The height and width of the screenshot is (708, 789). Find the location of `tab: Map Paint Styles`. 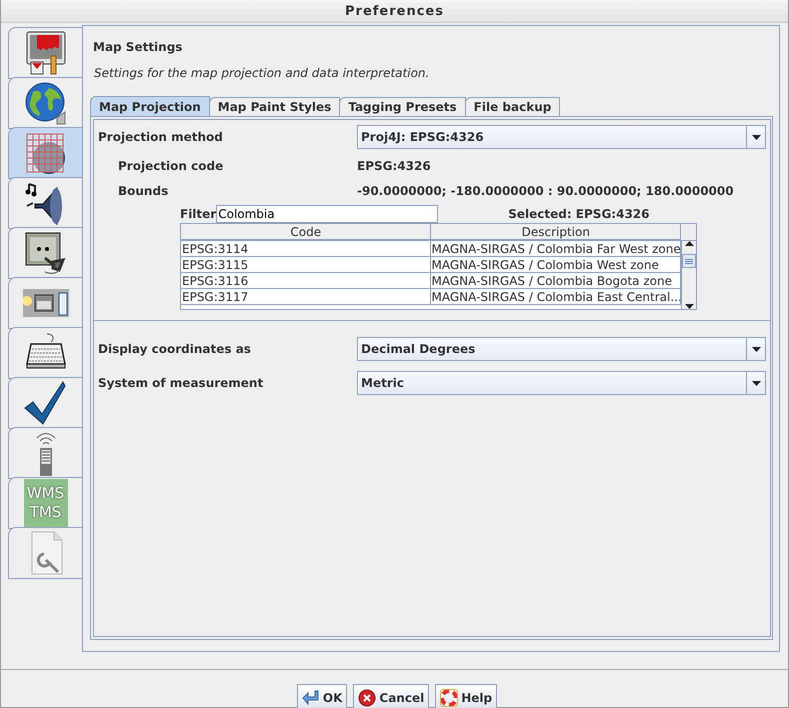

tab: Map Paint Styles is located at coordinates (274, 106).